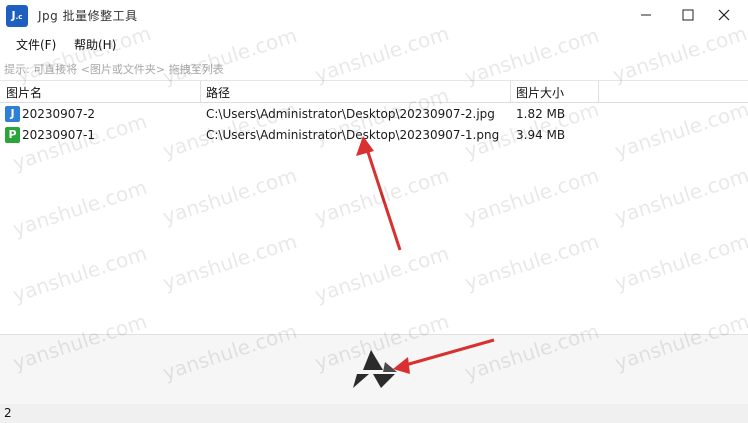 Image resolution: width=748 pixels, height=423 pixels. Describe the element at coordinates (374, 413) in the screenshot. I see `status-bar: 2` at that location.